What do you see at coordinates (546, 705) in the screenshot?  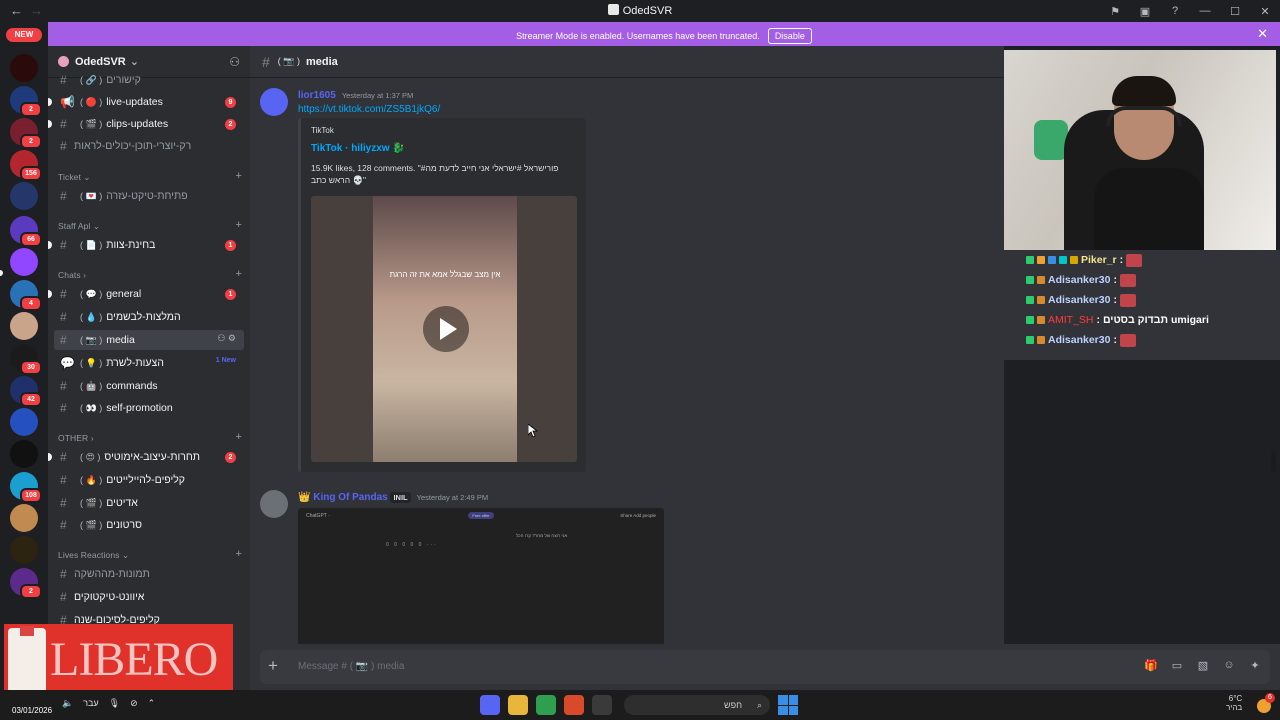 I see `chrome-icon` at bounding box center [546, 705].